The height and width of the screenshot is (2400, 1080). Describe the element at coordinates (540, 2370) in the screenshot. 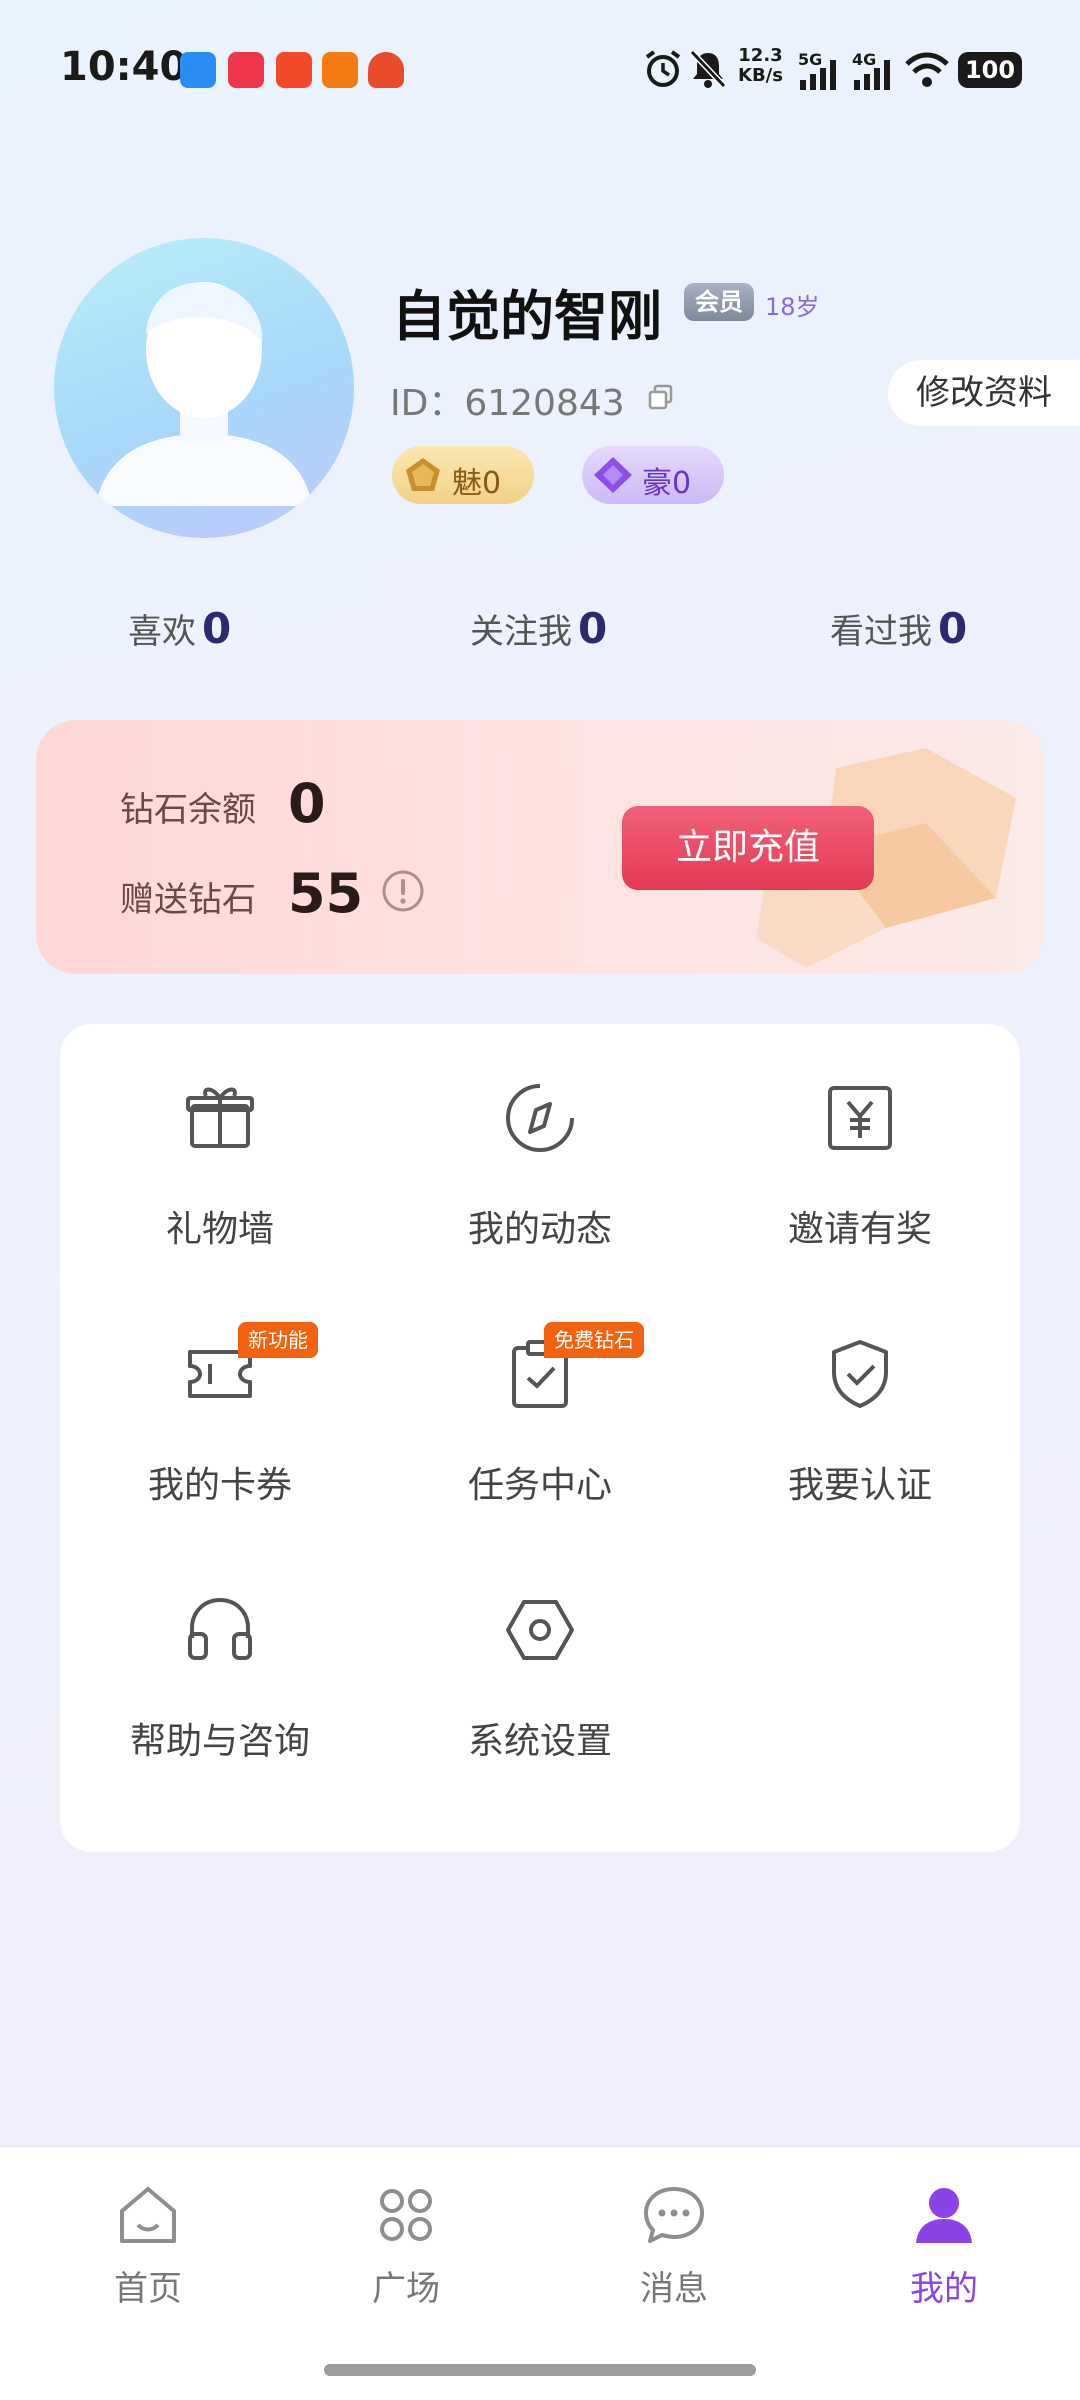

I see `home-indicator` at that location.